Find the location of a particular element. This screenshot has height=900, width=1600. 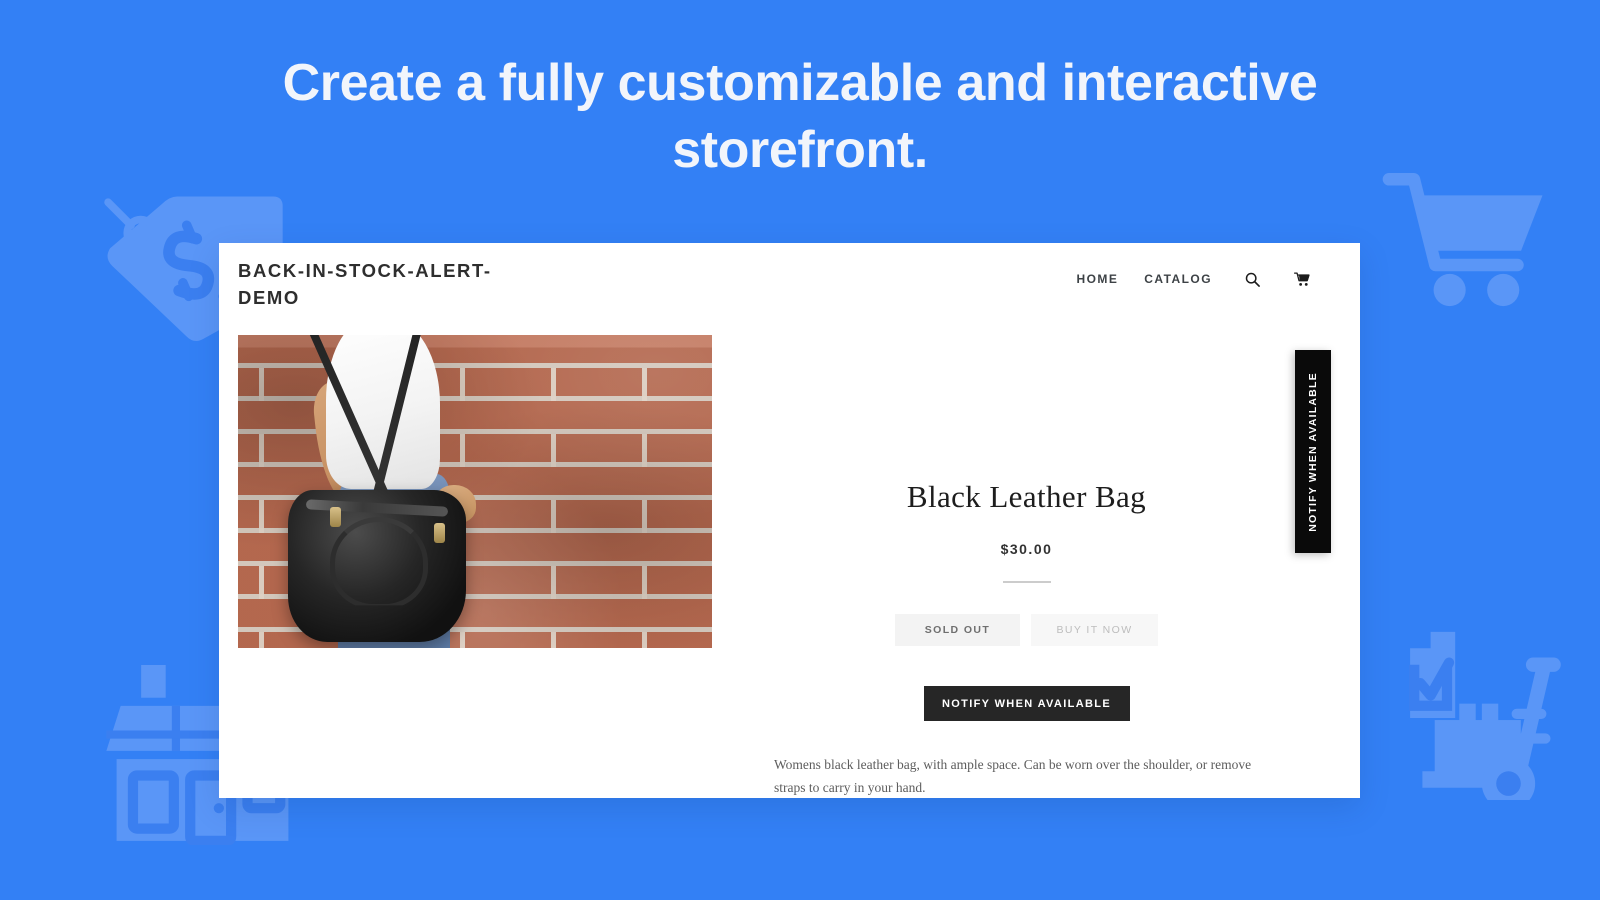

cart-icon is located at coordinates (1302, 279).